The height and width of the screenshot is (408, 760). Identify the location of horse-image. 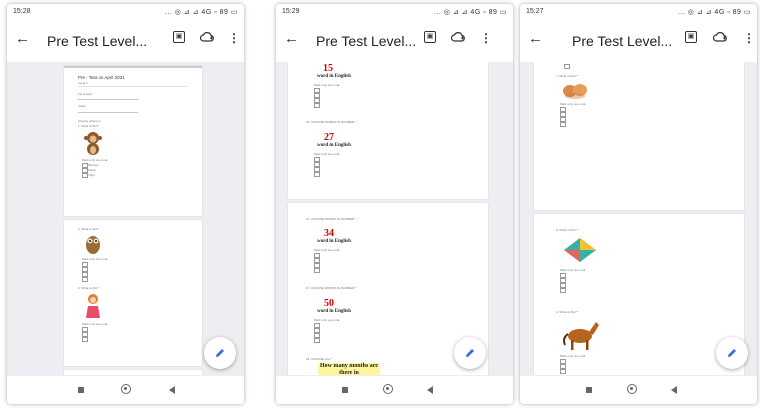
(581, 336).